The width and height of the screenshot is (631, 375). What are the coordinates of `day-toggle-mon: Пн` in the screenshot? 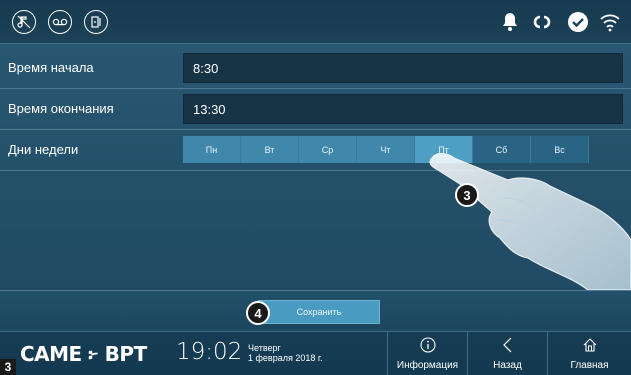 It's located at (212, 149).